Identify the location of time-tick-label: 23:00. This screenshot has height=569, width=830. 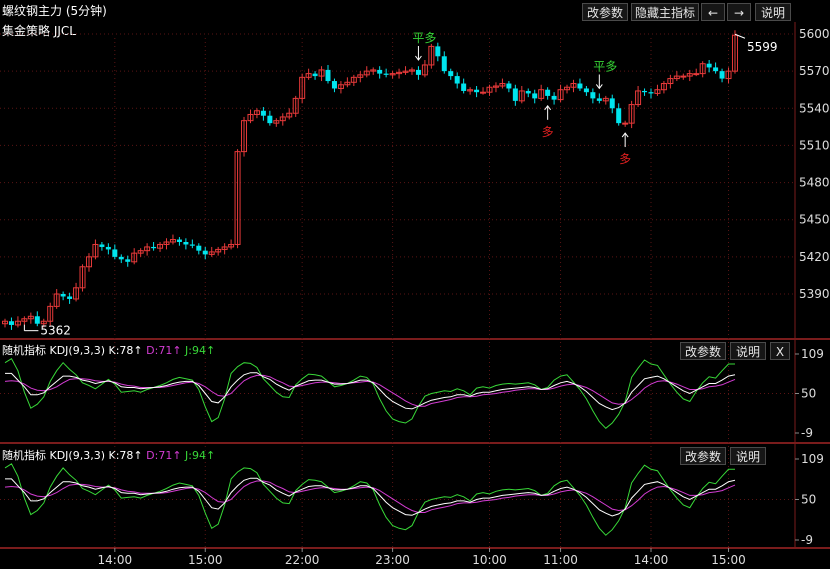
(392, 560).